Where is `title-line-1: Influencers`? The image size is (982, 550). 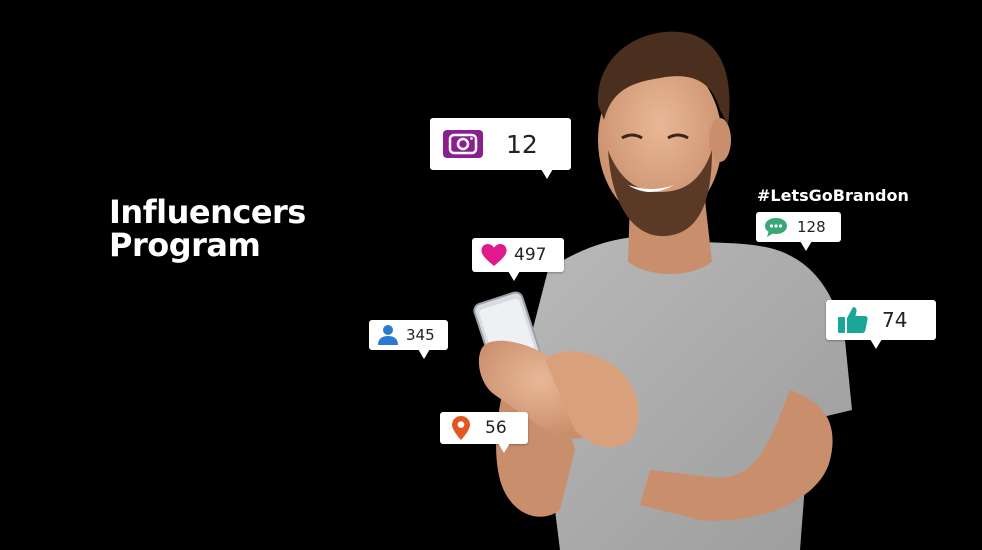 title-line-1: Influencers is located at coordinates (207, 212).